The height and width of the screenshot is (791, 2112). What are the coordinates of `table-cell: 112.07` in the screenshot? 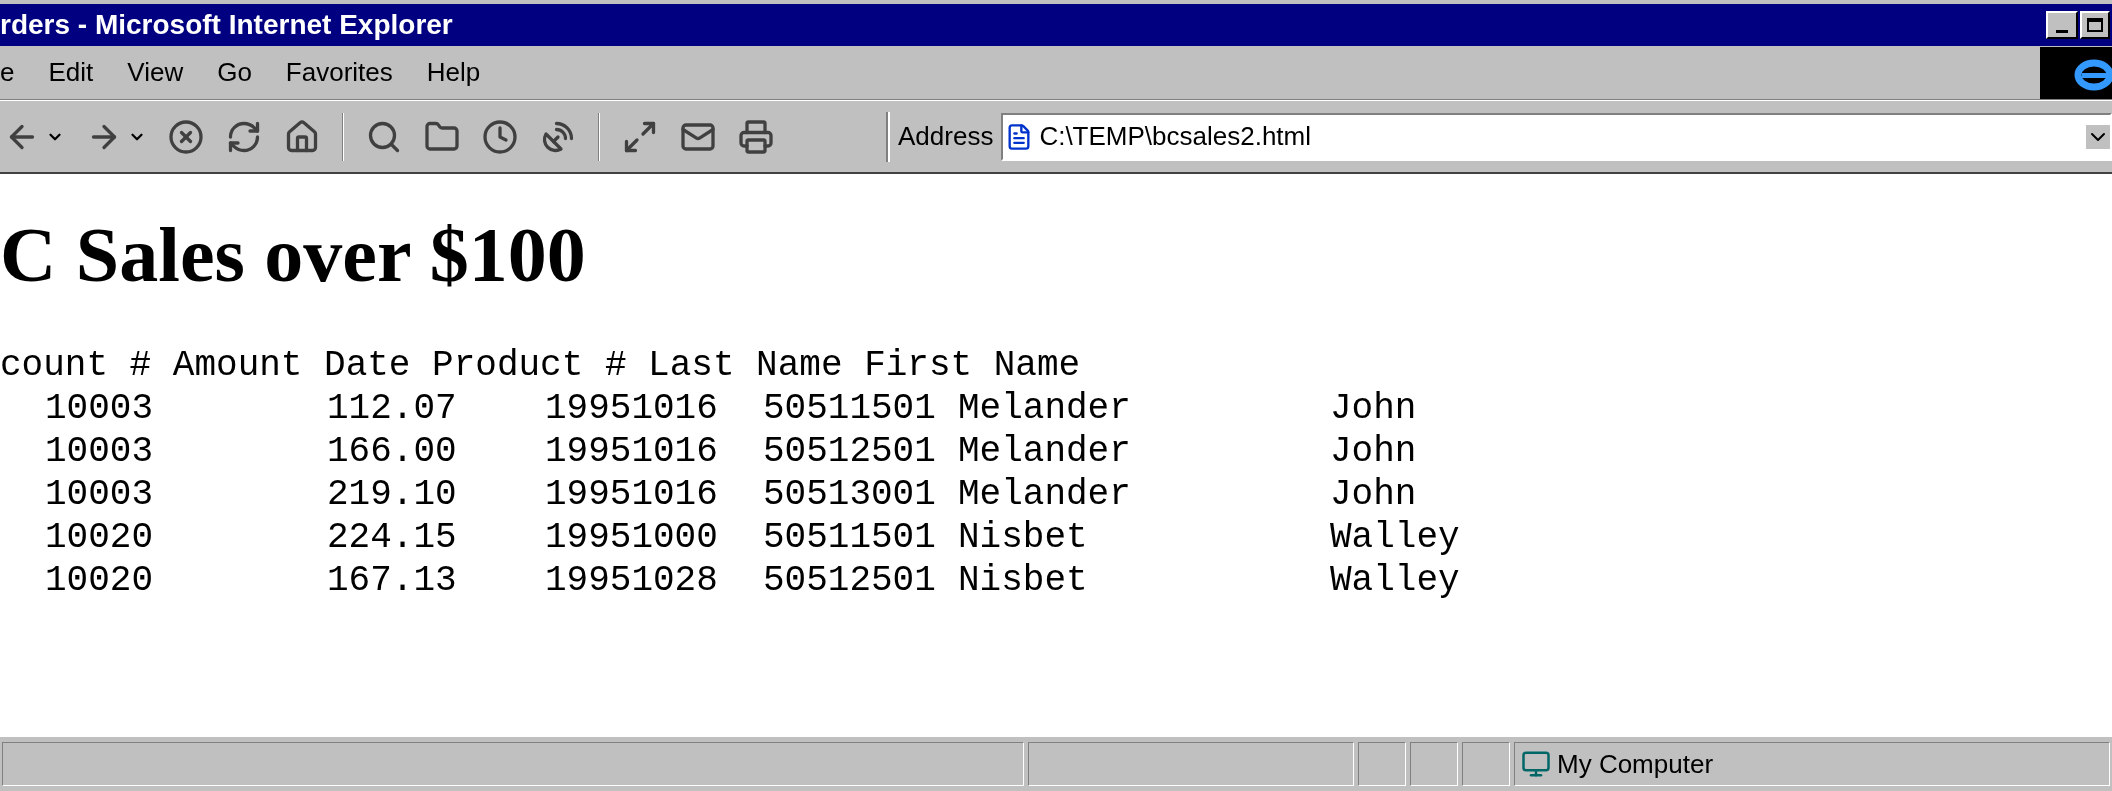 It's located at (392, 408).